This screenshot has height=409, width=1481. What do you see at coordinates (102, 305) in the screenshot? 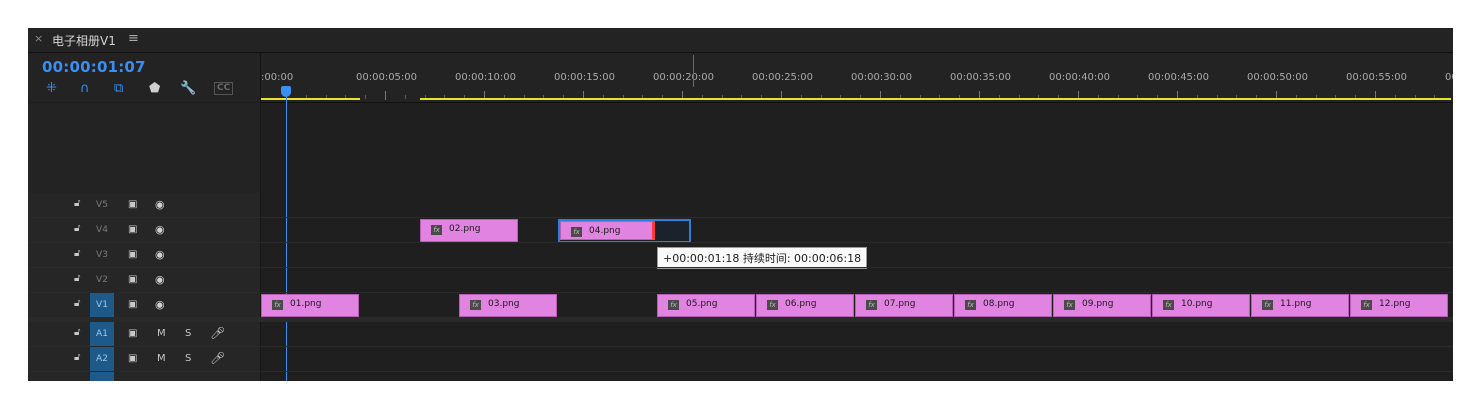
I see `track-target-label: V1` at bounding box center [102, 305].